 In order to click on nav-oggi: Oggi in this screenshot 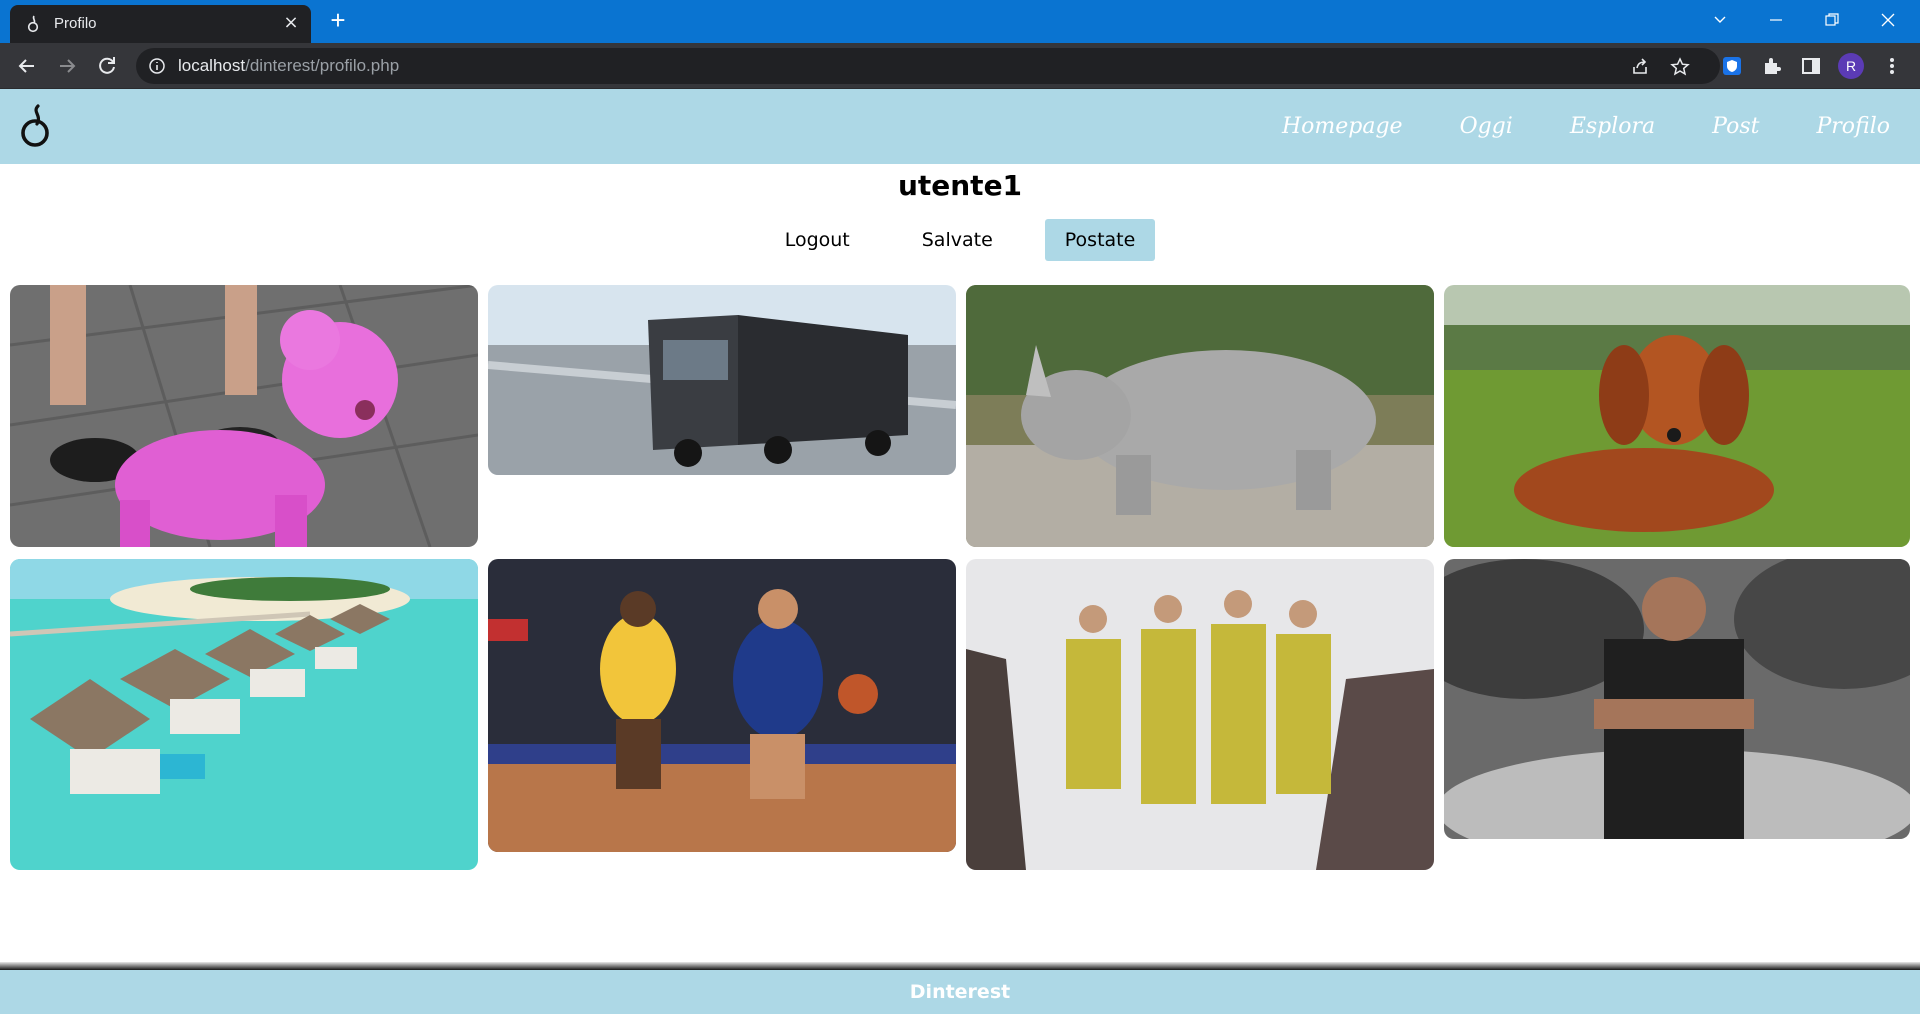, I will do `click(1486, 126)`.